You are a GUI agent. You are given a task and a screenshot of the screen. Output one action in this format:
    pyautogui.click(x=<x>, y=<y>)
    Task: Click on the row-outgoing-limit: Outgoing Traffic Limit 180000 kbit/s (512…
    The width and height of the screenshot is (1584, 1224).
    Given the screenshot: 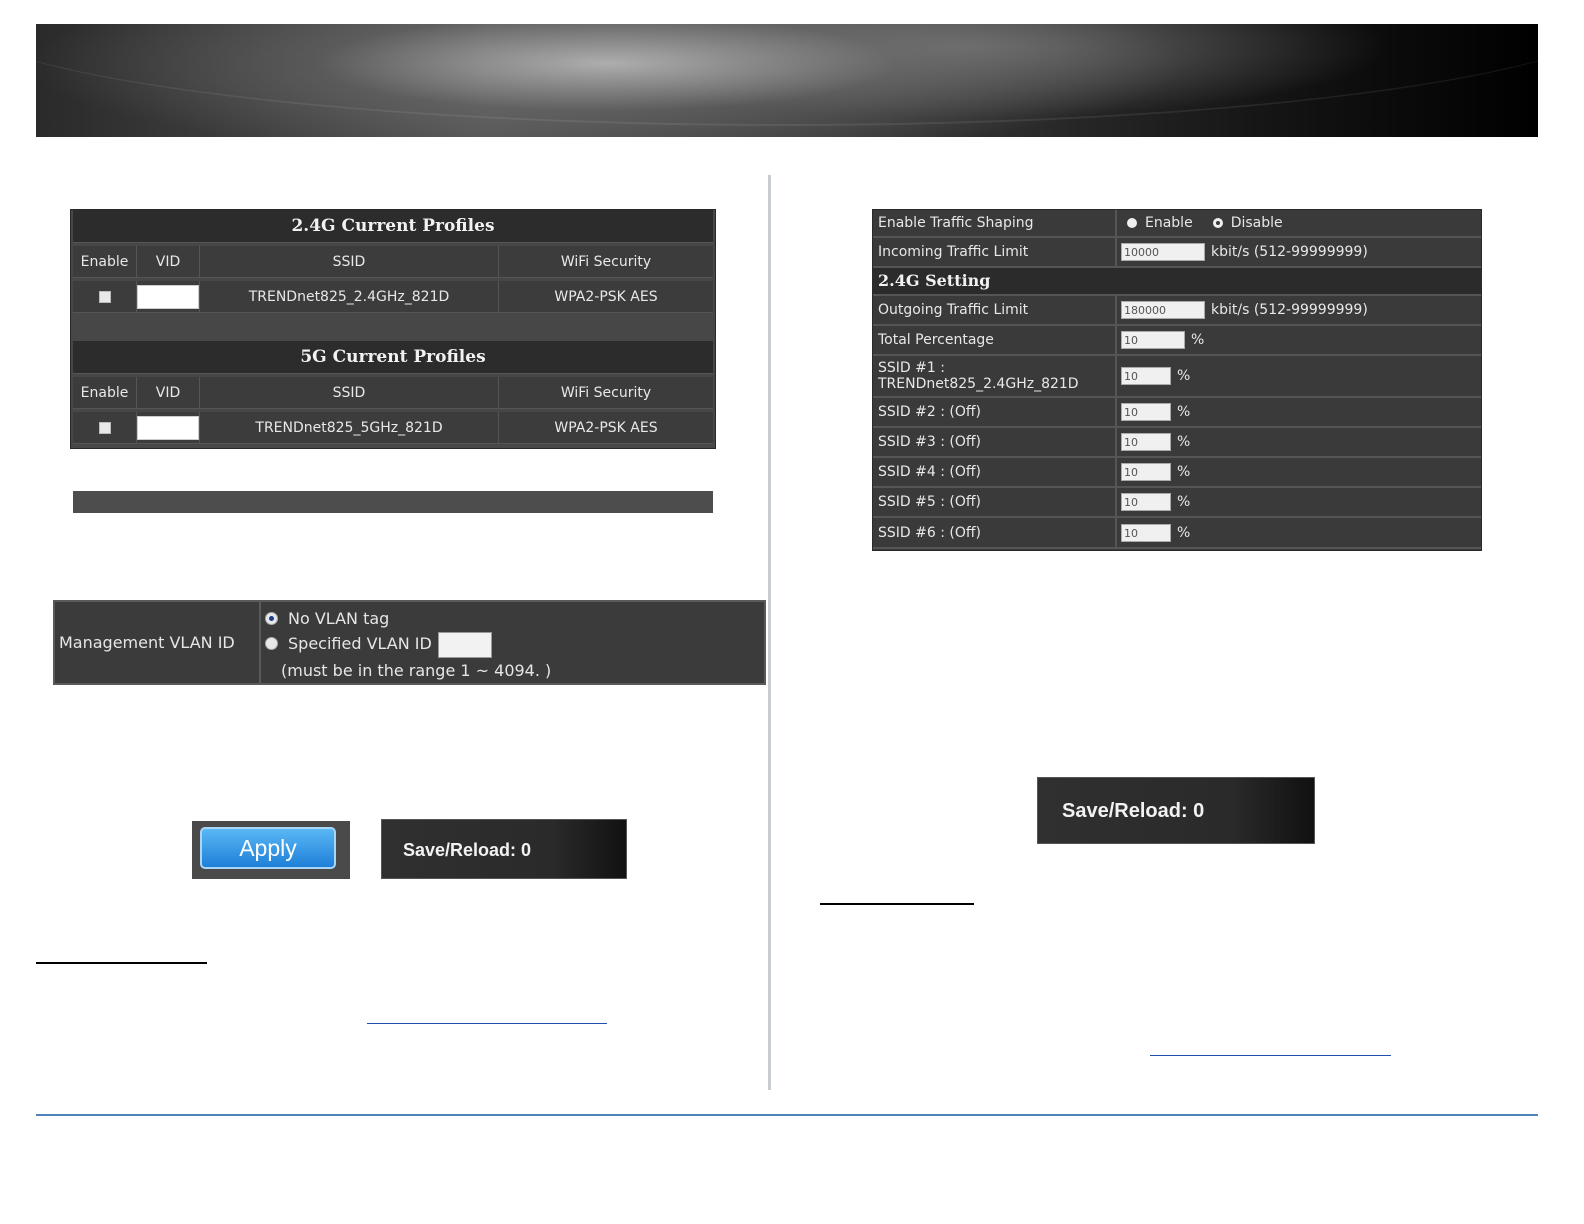 What is the action you would take?
    pyautogui.click(x=1177, y=311)
    